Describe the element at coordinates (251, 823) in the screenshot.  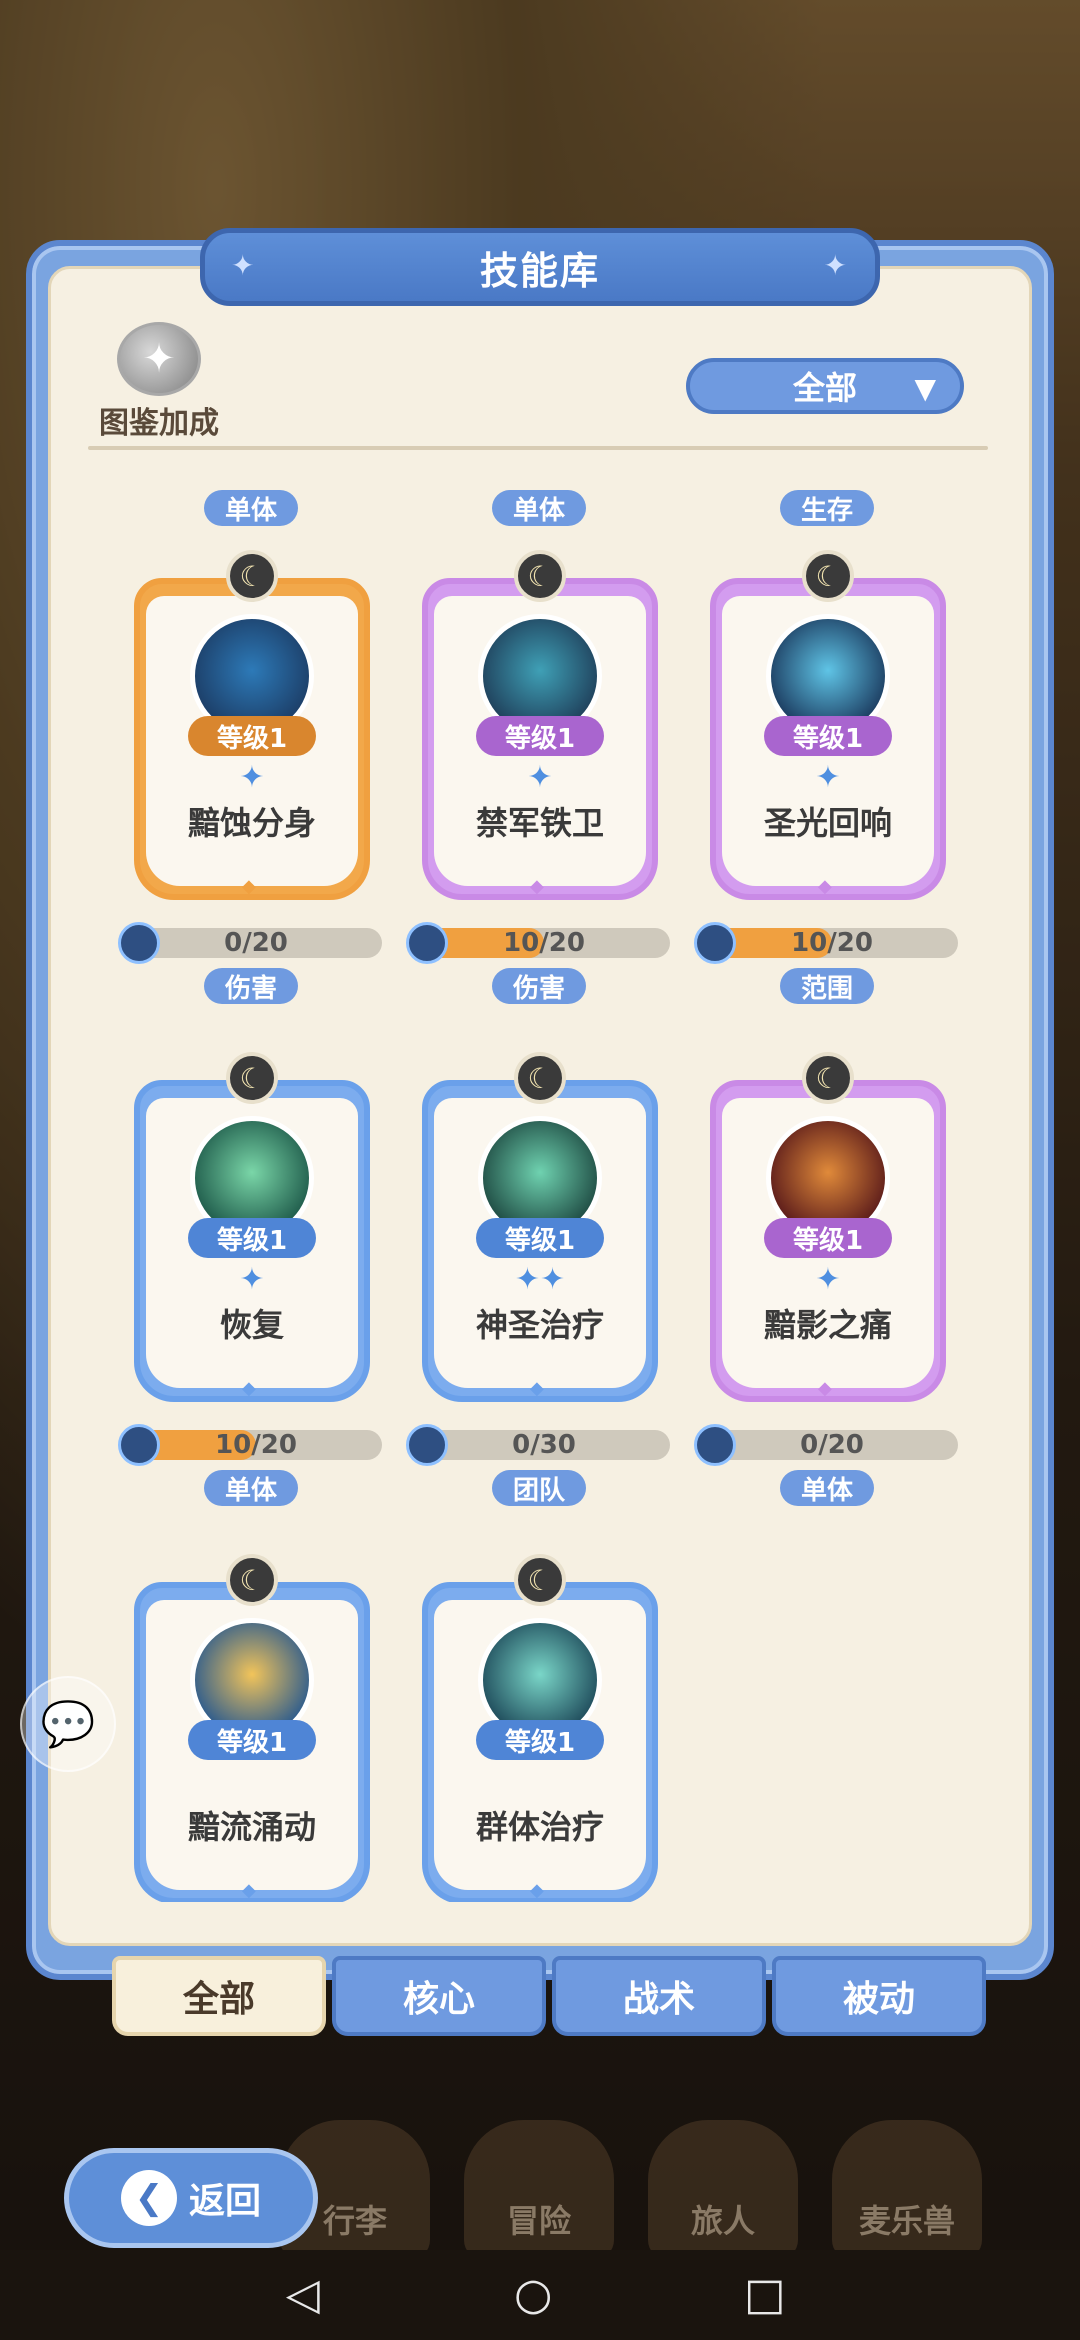
I see `skill-name: 黯蚀分身` at that location.